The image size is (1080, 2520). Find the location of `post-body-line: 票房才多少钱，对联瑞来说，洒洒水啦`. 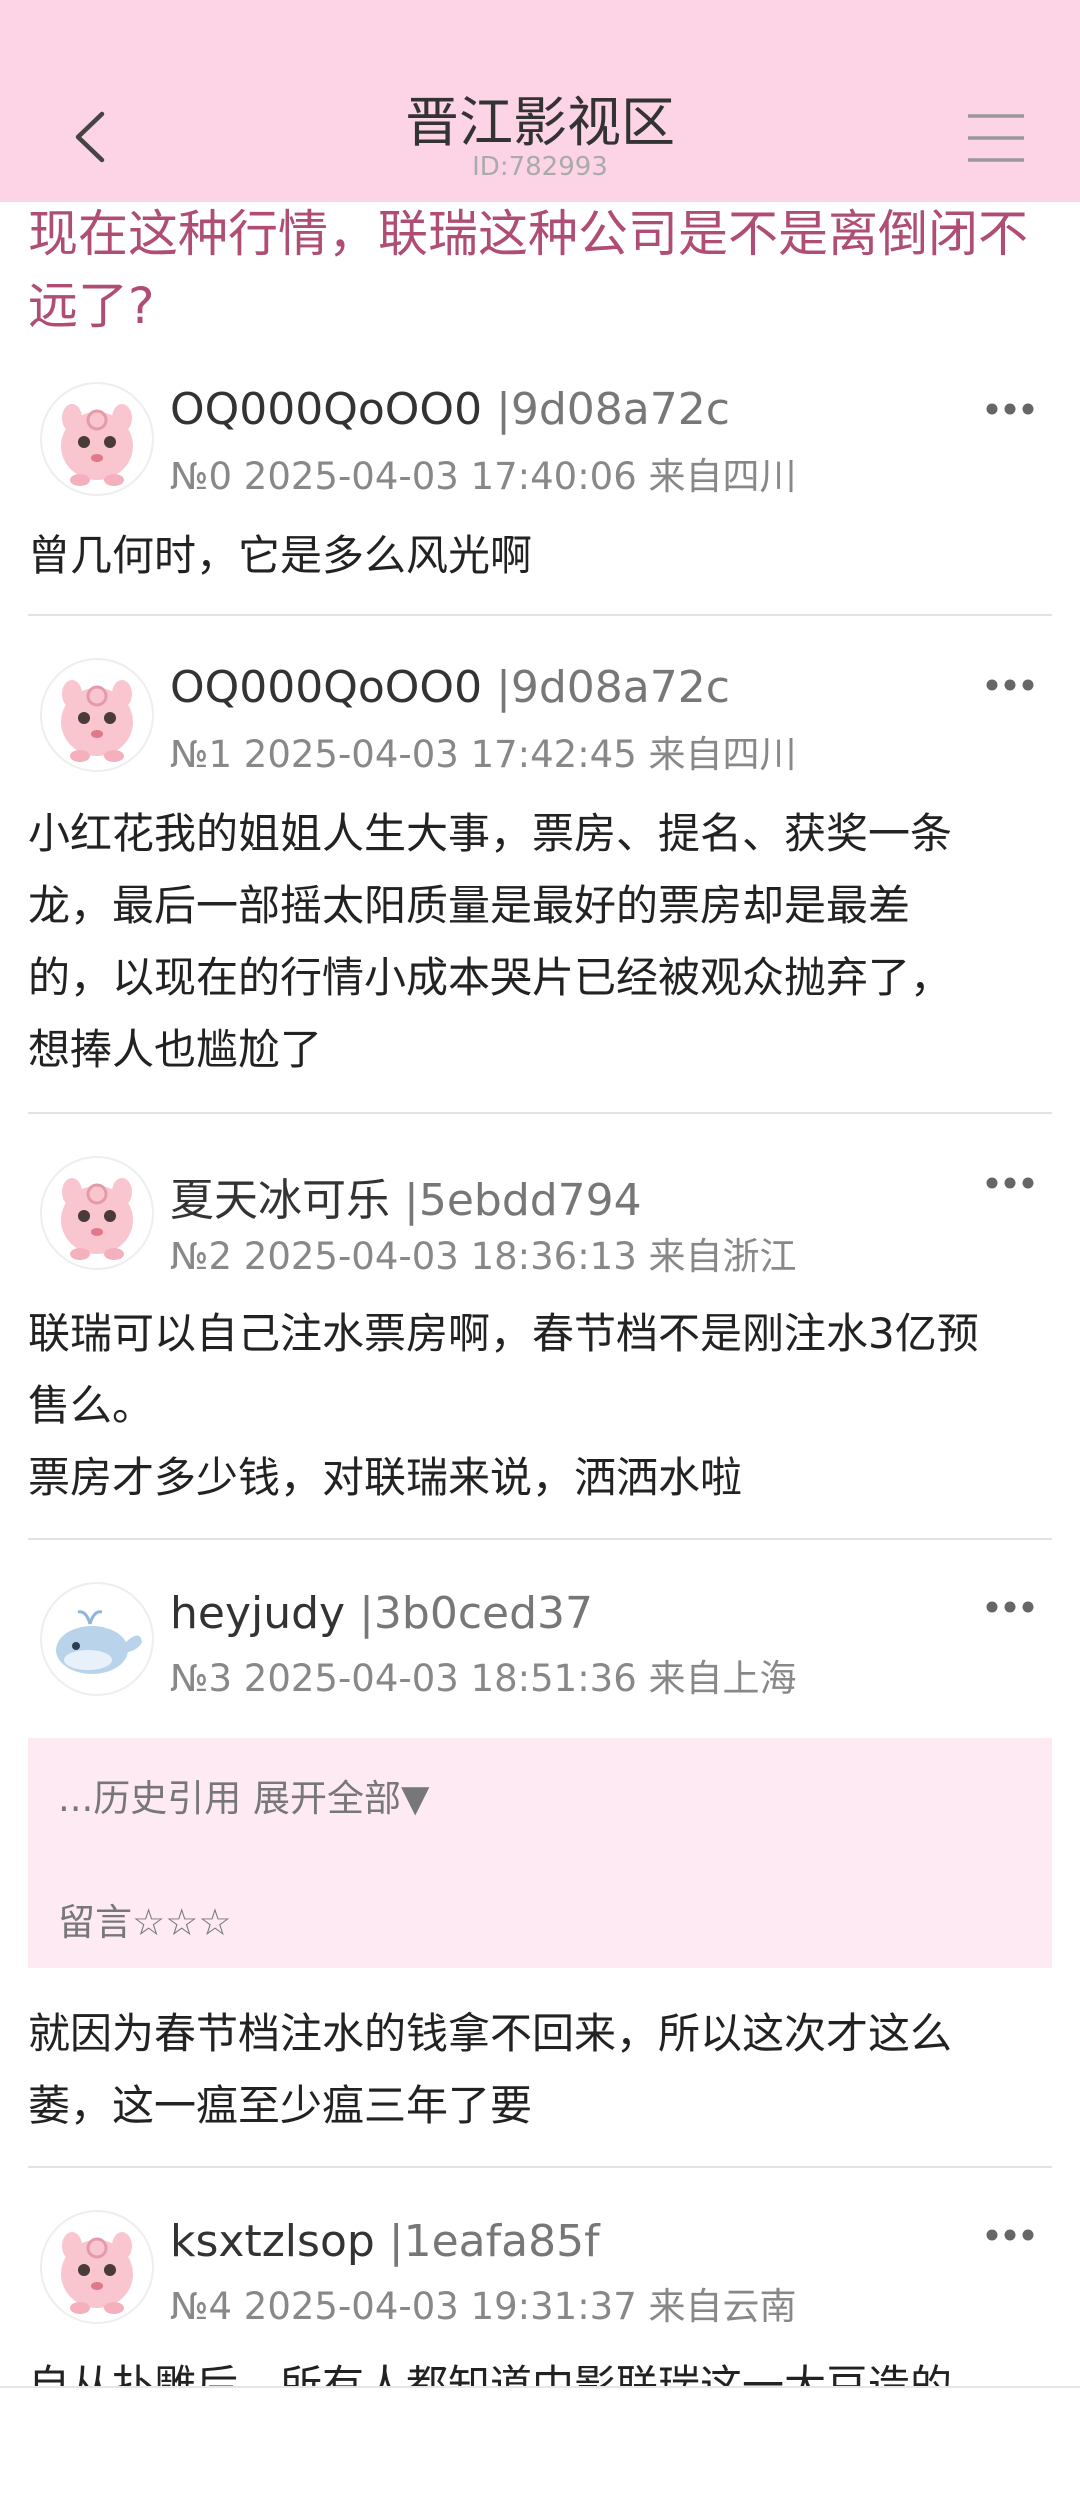

post-body-line: 票房才多少钱，对联瑞来说，洒洒水啦 is located at coordinates (385, 1477).